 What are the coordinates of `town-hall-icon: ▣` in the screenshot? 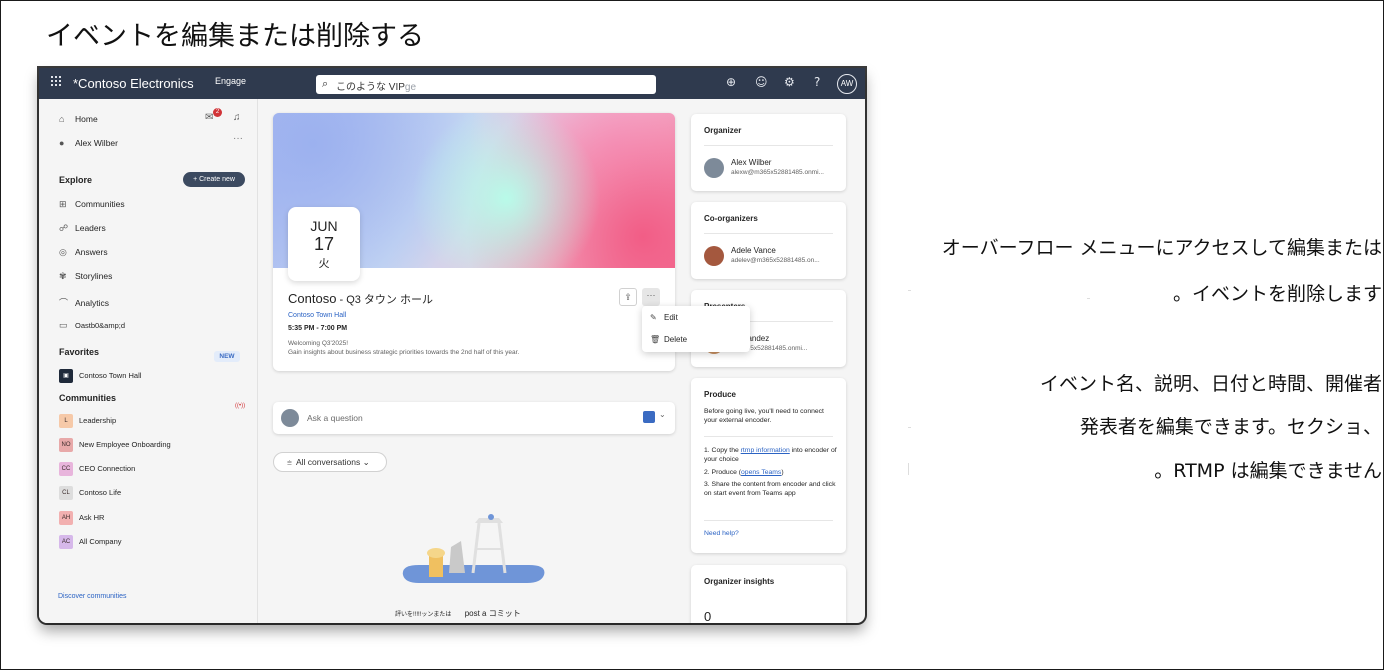 It's located at (66, 376).